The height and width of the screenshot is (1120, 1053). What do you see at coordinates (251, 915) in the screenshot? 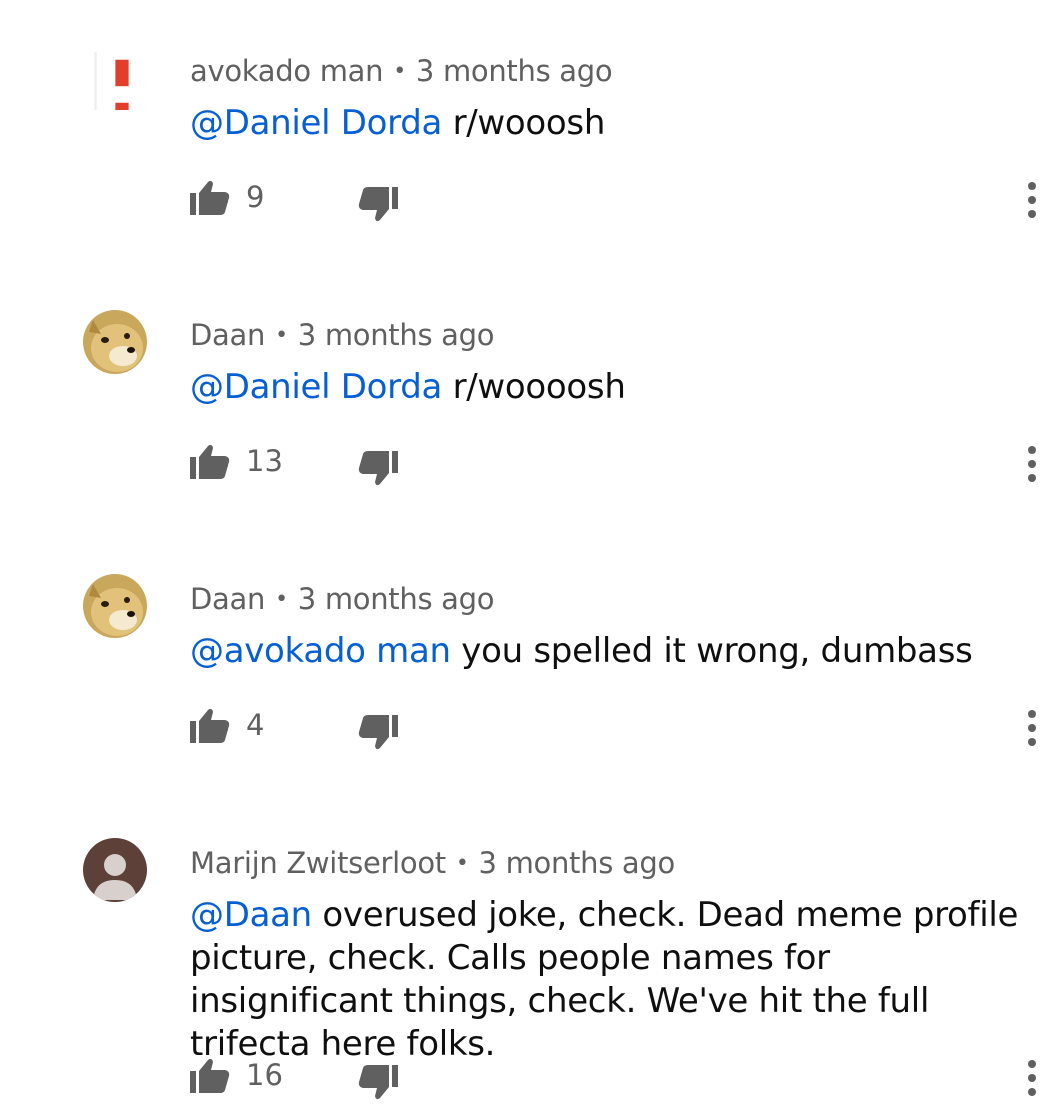
I see `mention-link: @Daan` at bounding box center [251, 915].